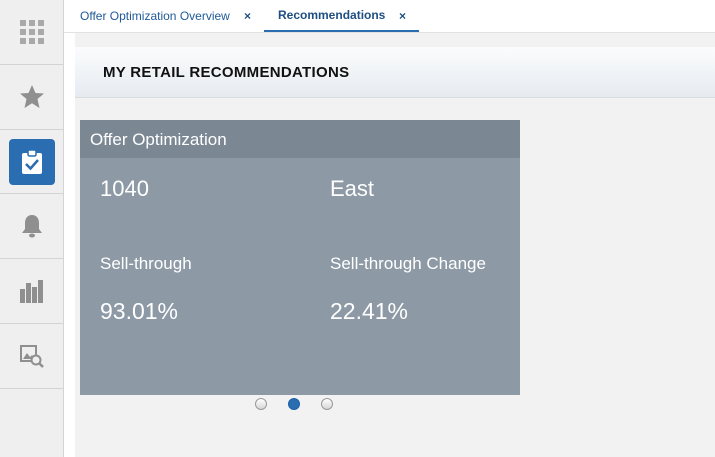 This screenshot has height=457, width=715. I want to click on page-header: MY RETAIL RECOMMENDATIONS, so click(395, 72).